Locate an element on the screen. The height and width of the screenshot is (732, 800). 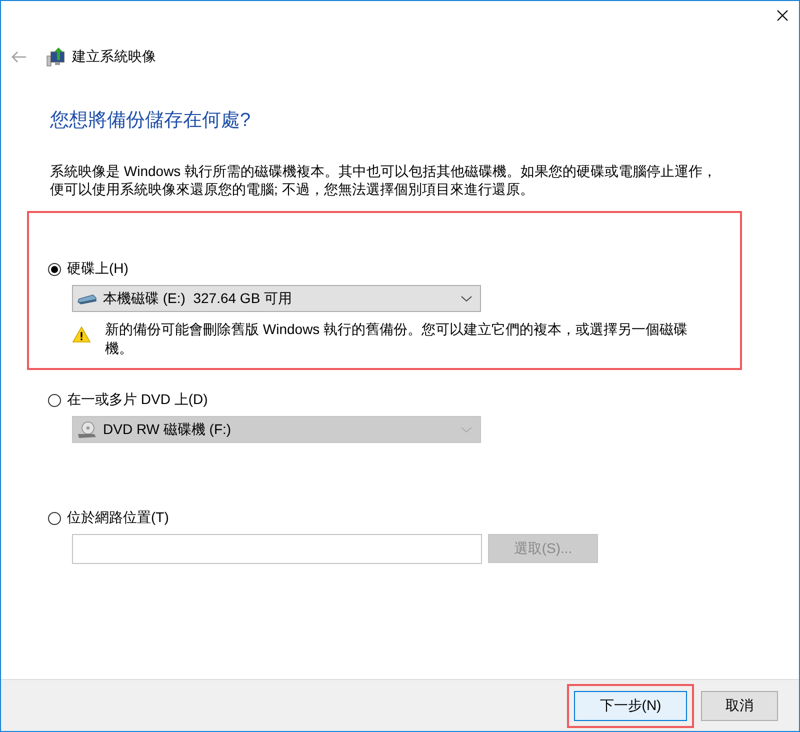
next-button: 下一步(N) is located at coordinates (630, 705).